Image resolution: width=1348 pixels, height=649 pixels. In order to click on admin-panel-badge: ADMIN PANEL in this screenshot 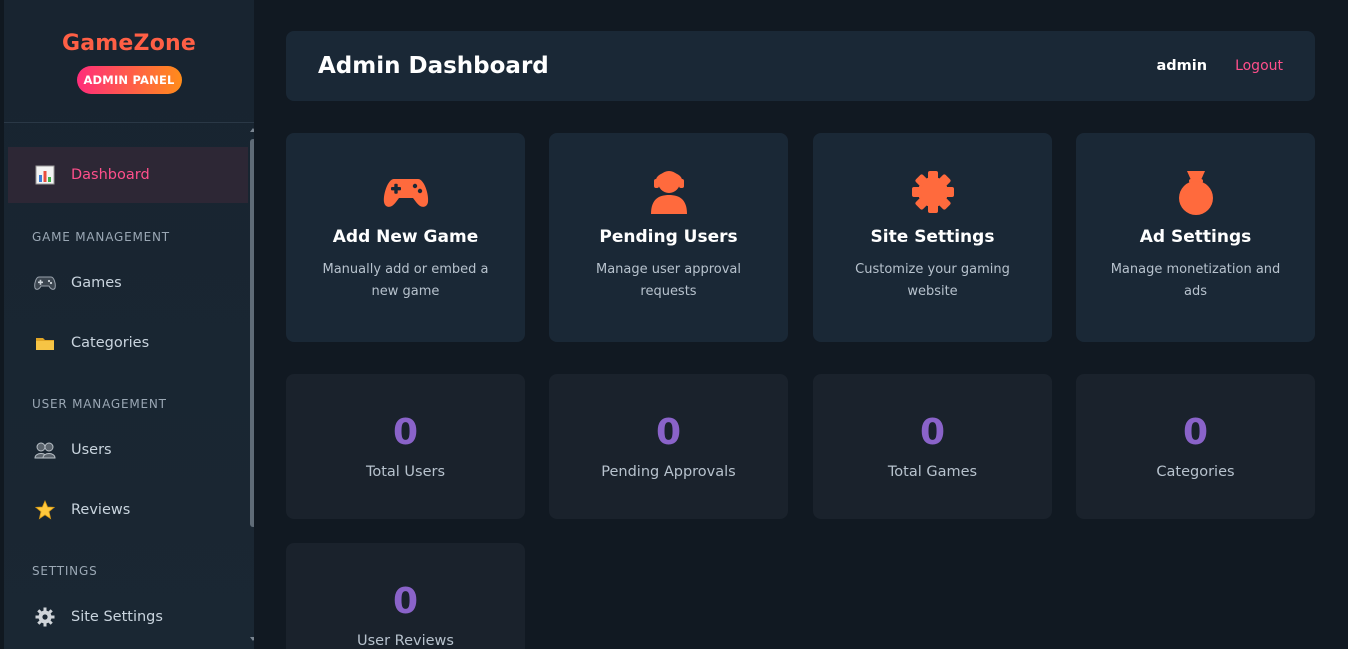, I will do `click(129, 80)`.